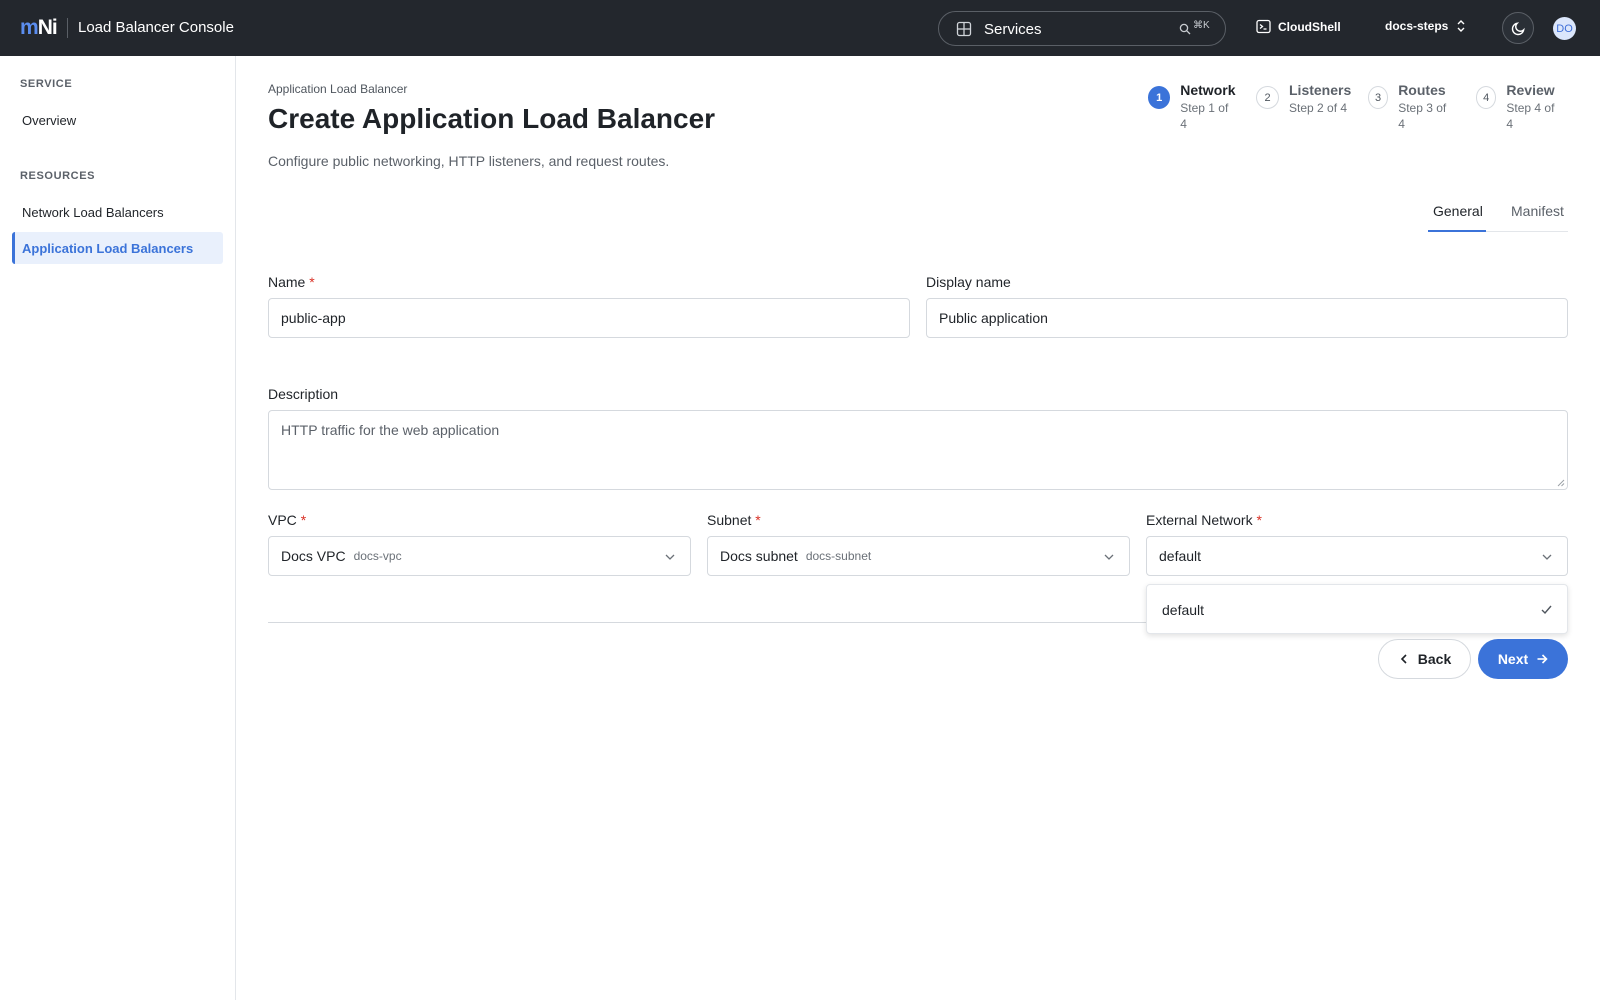 This screenshot has height=1000, width=1600. Describe the element at coordinates (313, 556) in the screenshot. I see `vpc-selected-value: Docs VPC` at that location.